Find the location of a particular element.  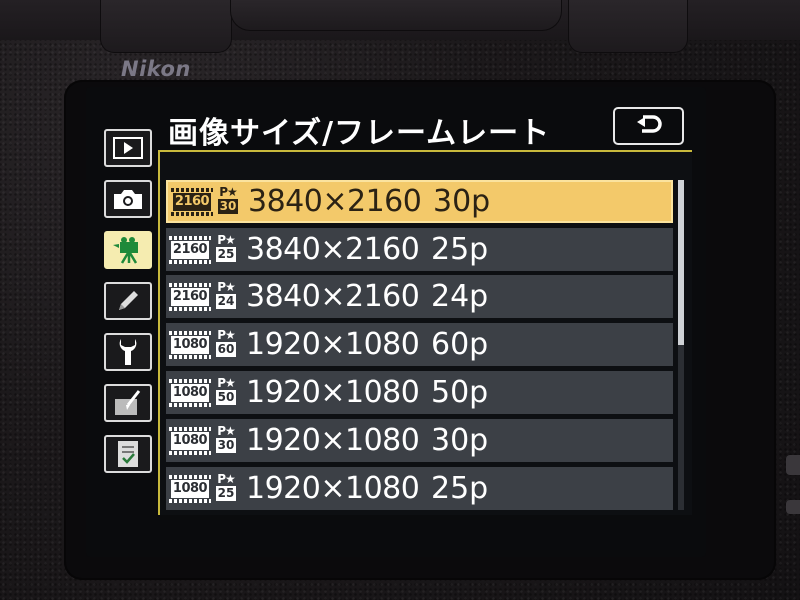

movie-camera-icon is located at coordinates (125, 250).